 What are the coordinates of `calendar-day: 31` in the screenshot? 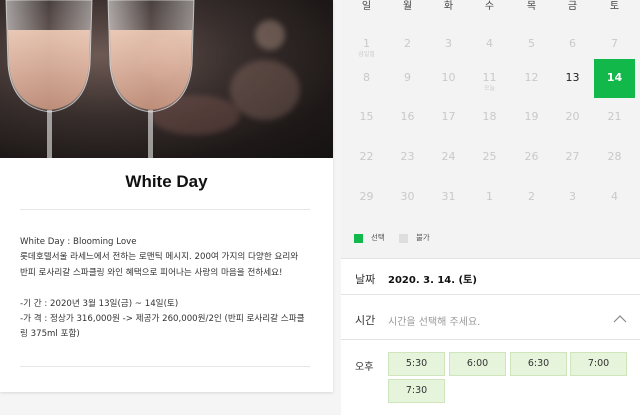 It's located at (448, 197).